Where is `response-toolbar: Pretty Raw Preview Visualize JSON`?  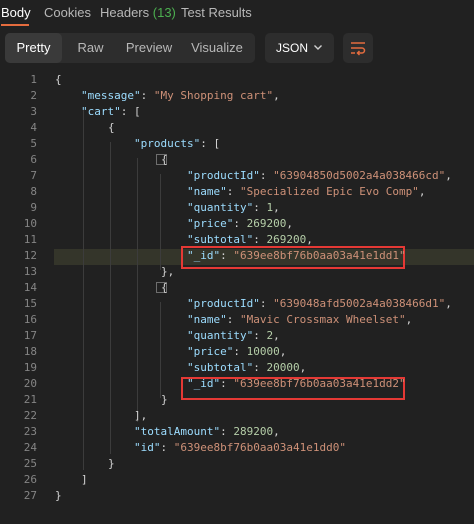 response-toolbar: Pretty Raw Preview Visualize JSON is located at coordinates (237, 48).